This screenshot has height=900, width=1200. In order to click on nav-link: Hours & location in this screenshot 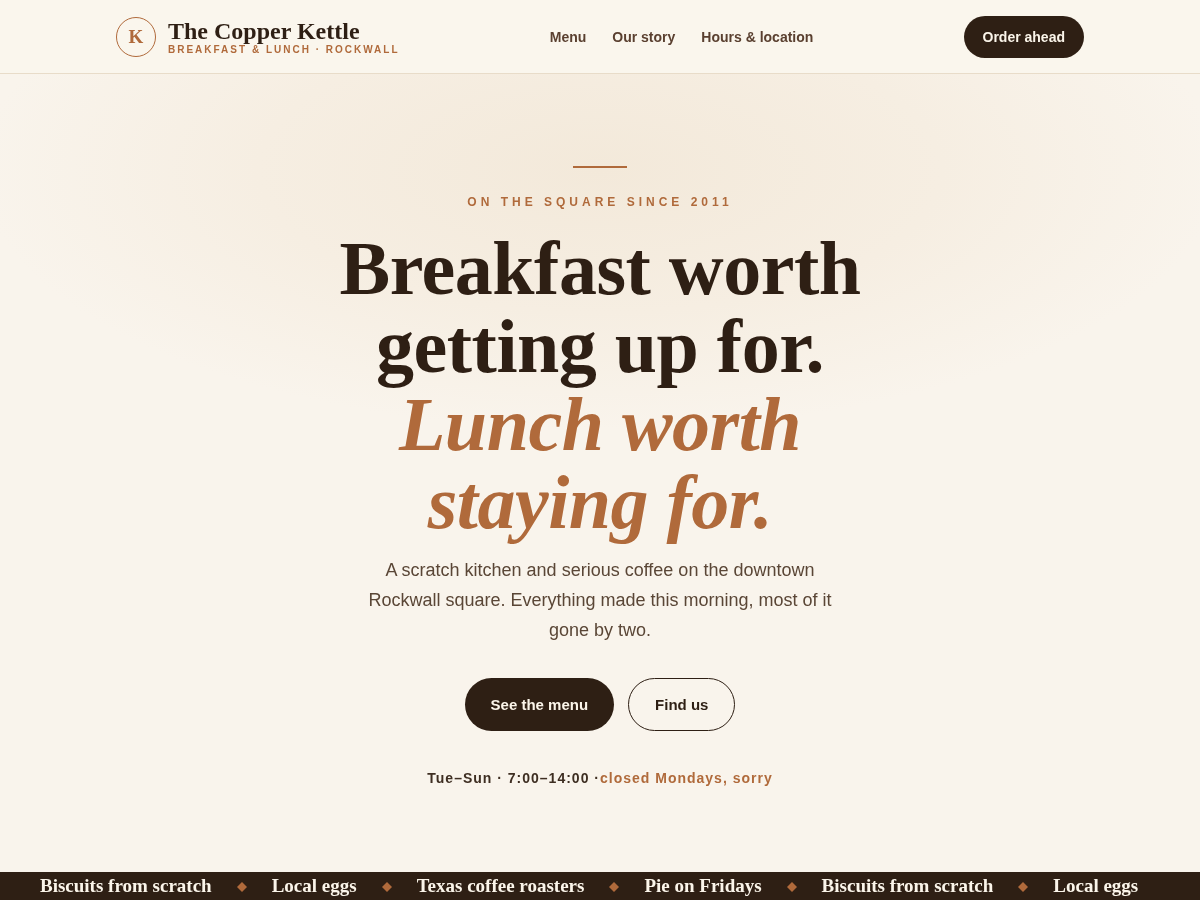, I will do `click(757, 36)`.